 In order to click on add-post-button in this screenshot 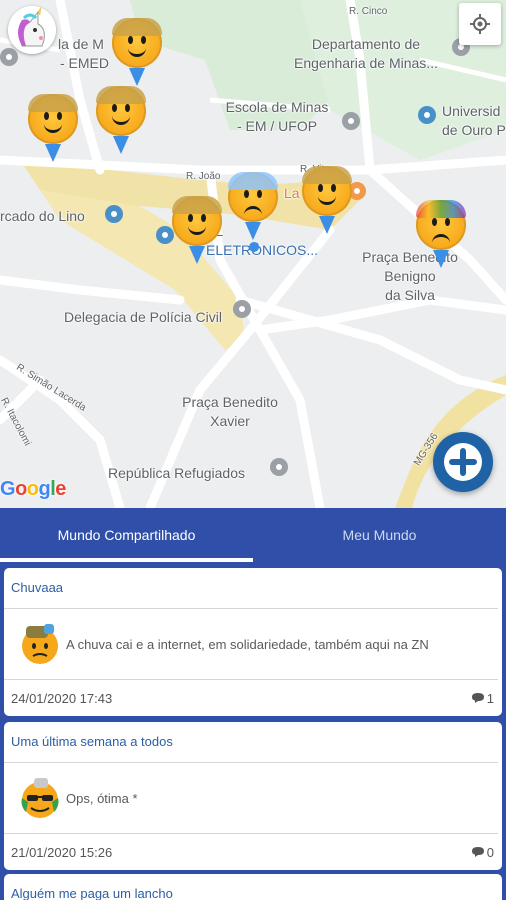, I will do `click(463, 462)`.